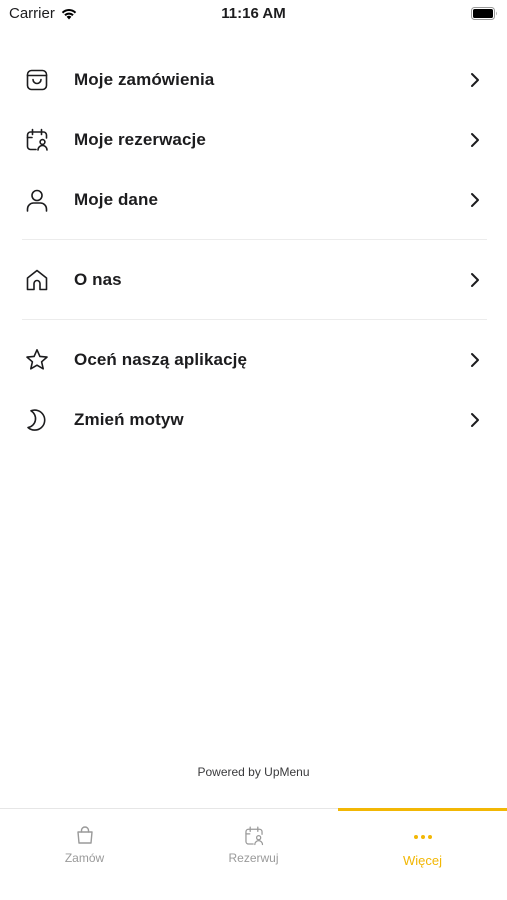 The width and height of the screenshot is (507, 900). I want to click on tab-order: Zamów, so click(84, 854).